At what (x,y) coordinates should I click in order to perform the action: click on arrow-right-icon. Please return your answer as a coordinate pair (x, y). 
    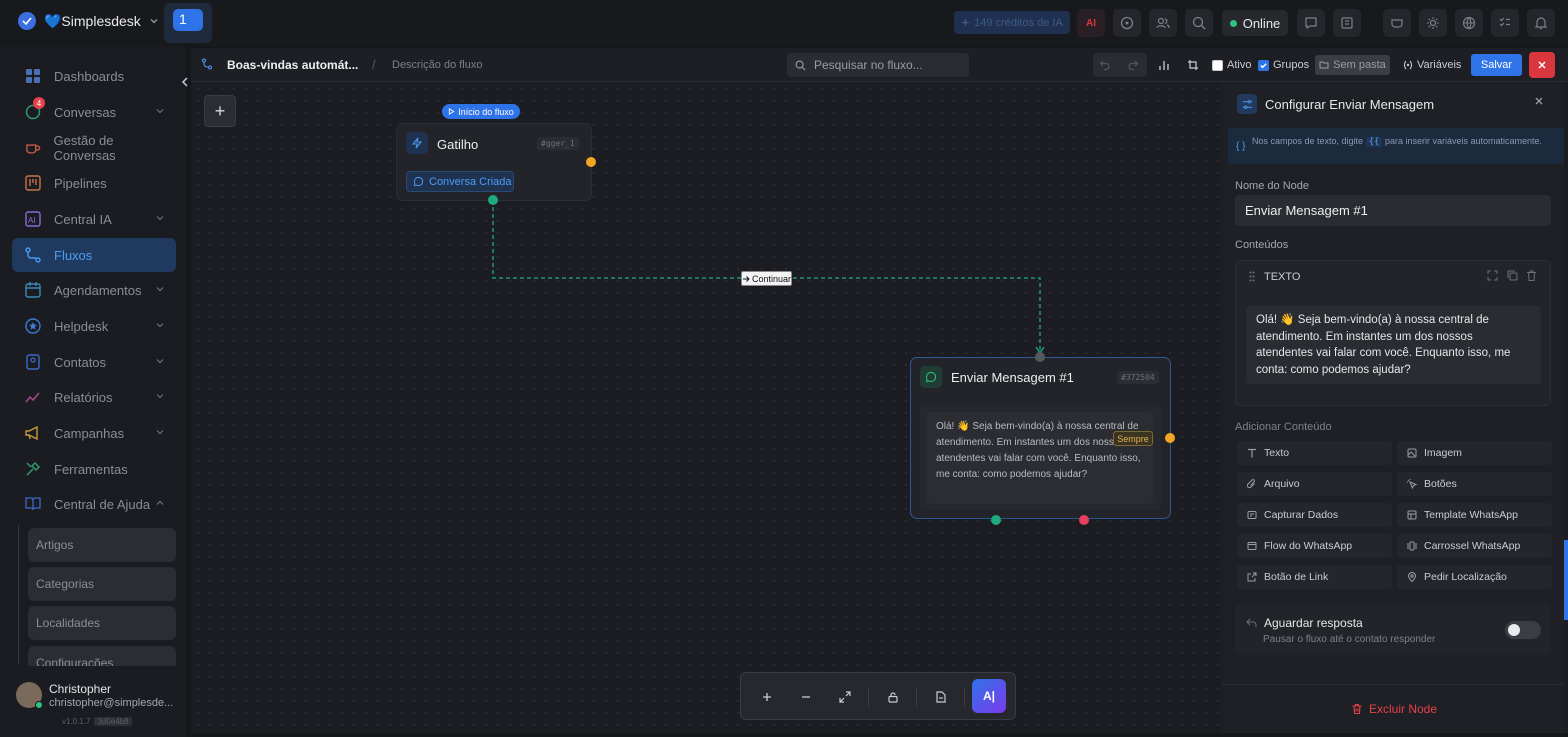
    Looking at the image, I should click on (746, 278).